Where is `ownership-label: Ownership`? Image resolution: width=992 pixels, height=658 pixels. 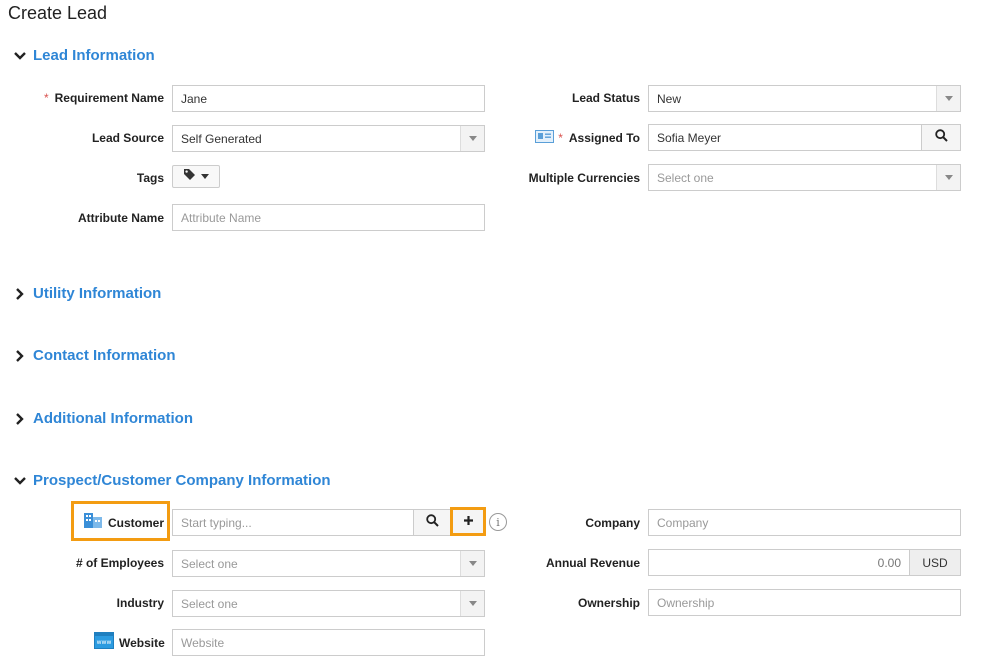
ownership-label: Ownership is located at coordinates (608, 603).